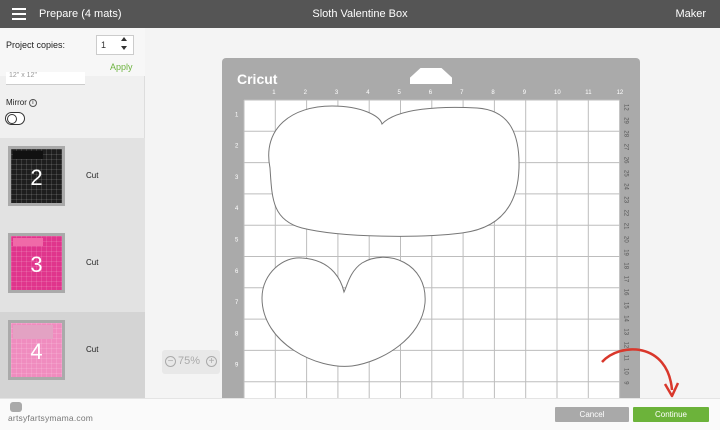  I want to click on mat-thumbnail: 3, so click(36, 263).